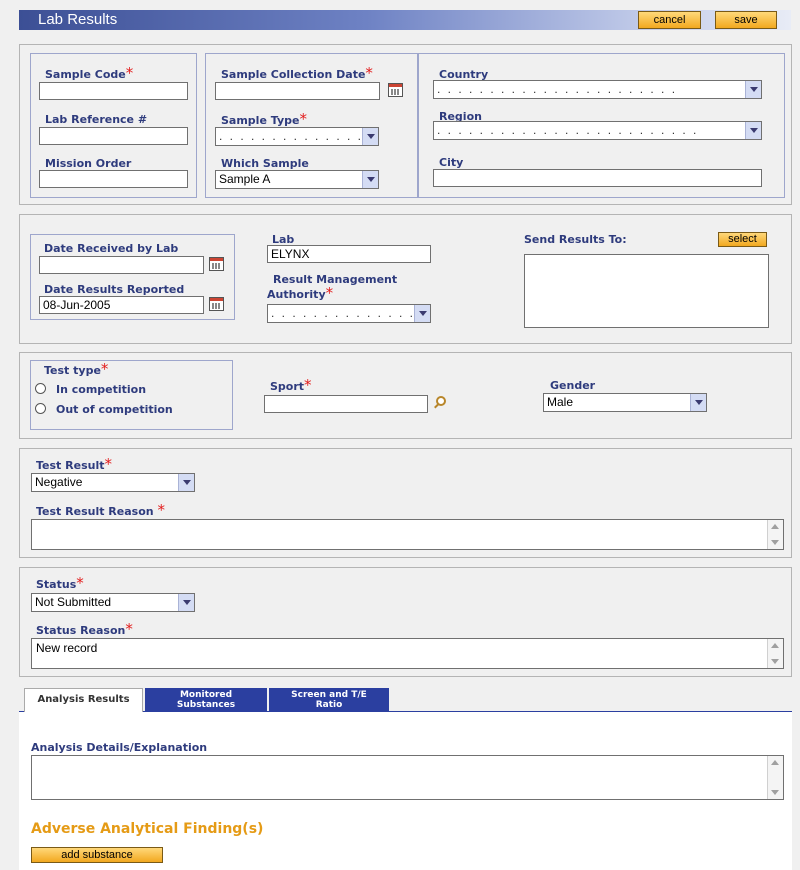  I want to click on date-reported-label: Date Results Reported, so click(114, 289).